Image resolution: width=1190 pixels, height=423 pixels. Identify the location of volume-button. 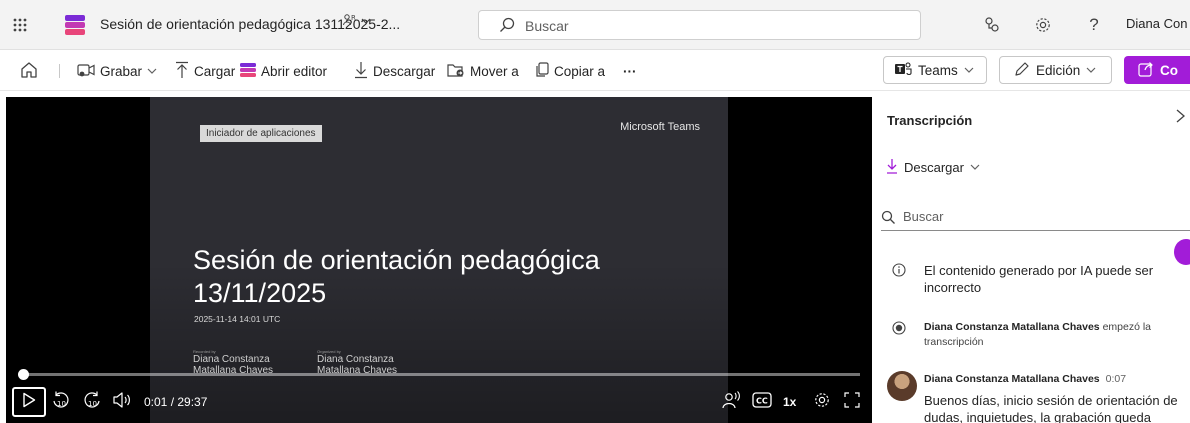
(122, 402).